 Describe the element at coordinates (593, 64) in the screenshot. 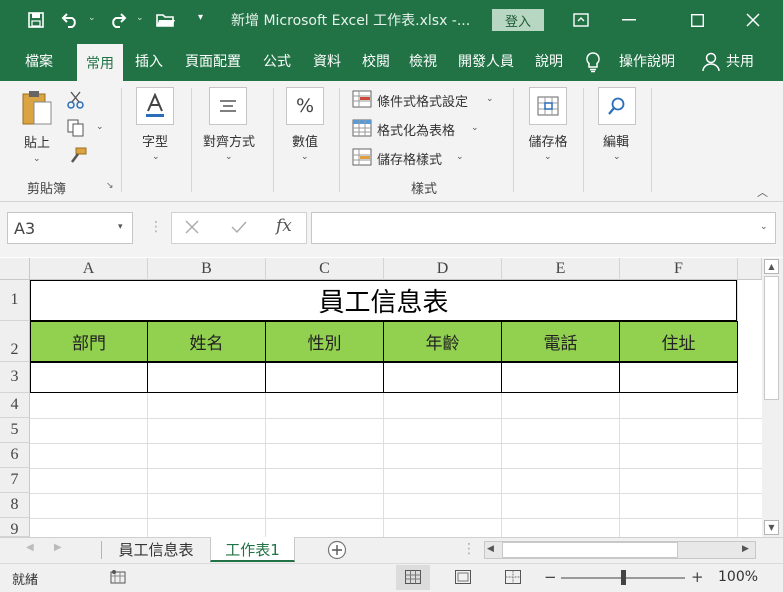

I see `lightbulb-icon` at that location.